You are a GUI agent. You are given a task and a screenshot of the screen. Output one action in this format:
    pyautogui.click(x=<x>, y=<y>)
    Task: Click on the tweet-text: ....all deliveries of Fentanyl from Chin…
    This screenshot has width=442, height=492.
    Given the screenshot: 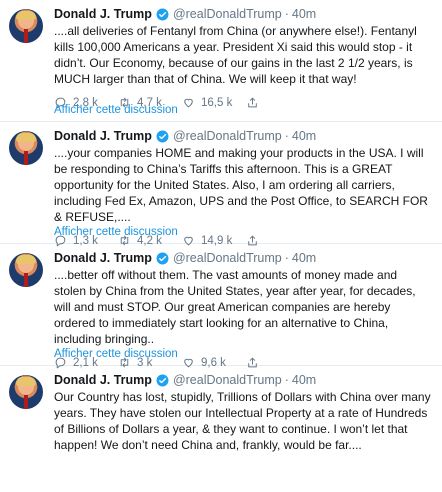 What is the action you would take?
    pyautogui.click(x=235, y=55)
    